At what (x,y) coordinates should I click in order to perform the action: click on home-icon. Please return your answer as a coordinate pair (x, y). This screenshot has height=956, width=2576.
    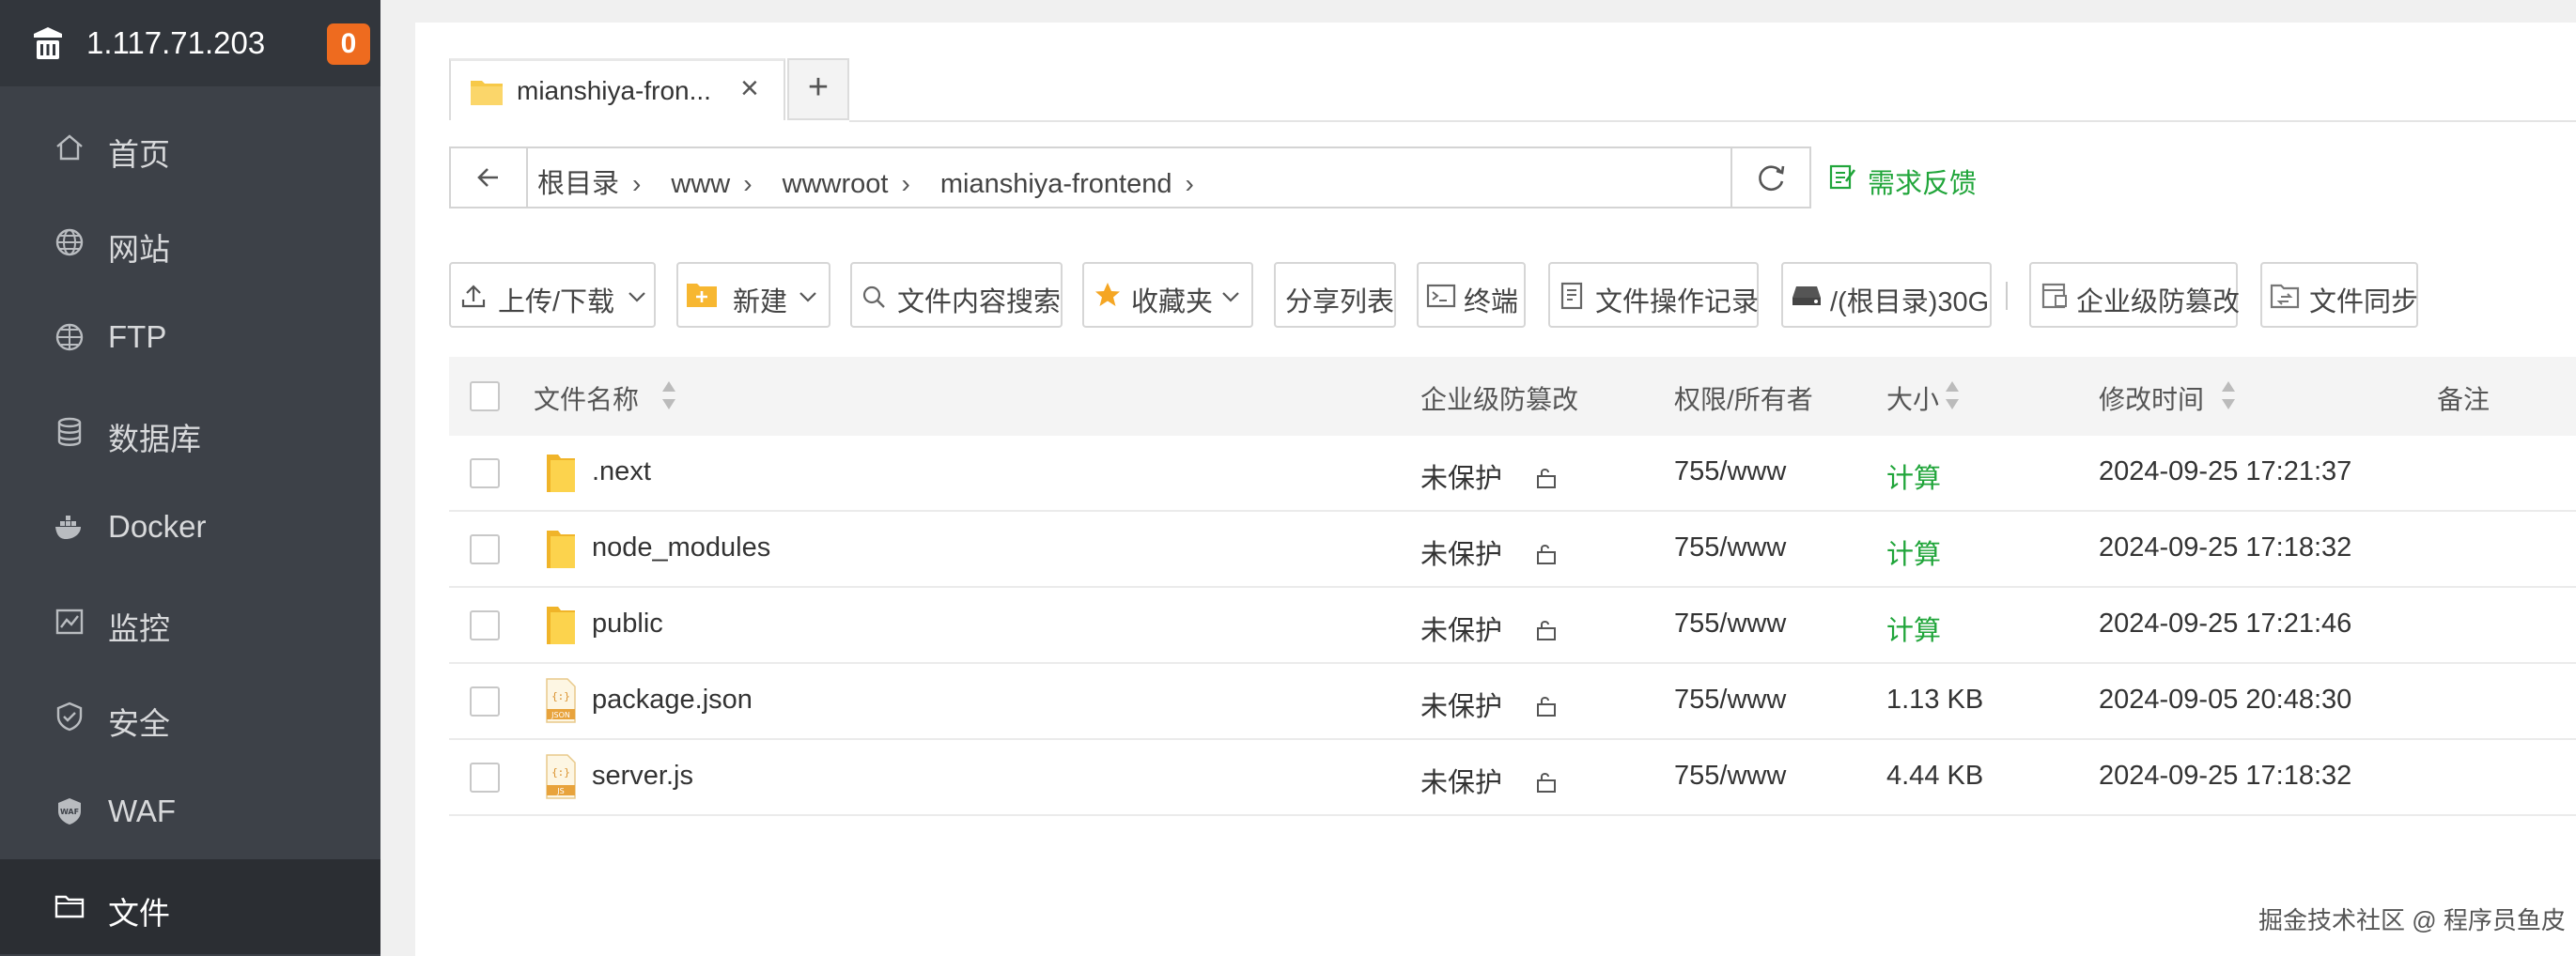
    Looking at the image, I should click on (69, 147).